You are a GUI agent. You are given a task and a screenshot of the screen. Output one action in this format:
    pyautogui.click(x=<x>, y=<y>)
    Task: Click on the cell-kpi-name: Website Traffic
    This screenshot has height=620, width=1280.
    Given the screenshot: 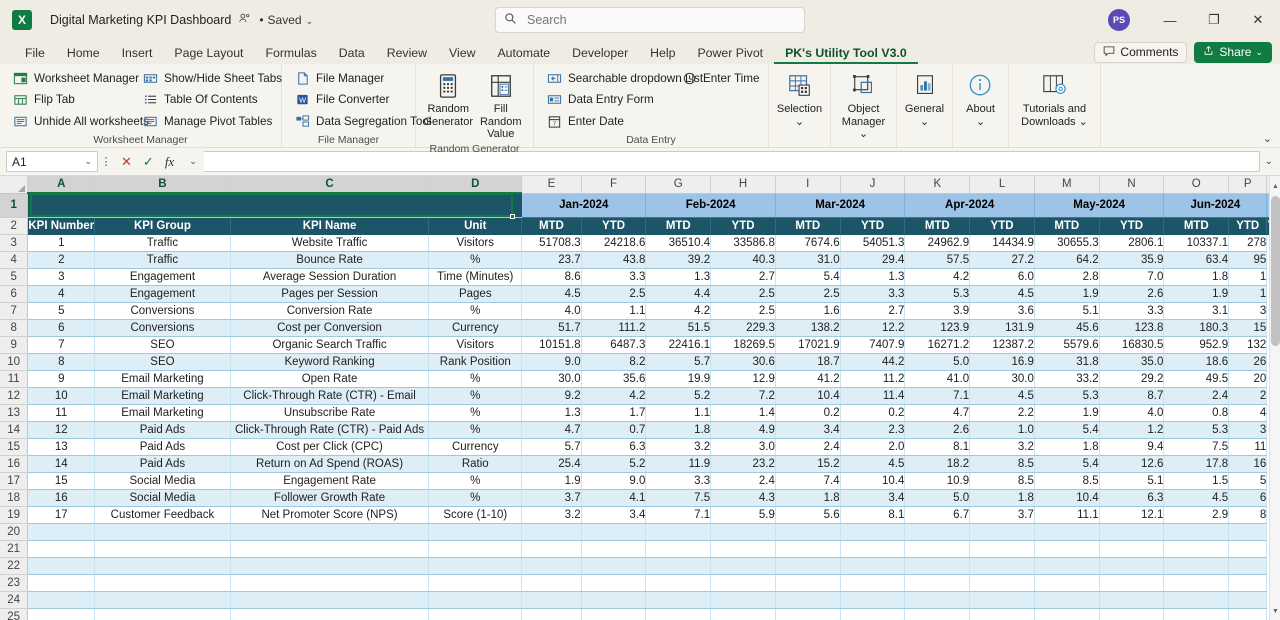 What is the action you would take?
    pyautogui.click(x=330, y=243)
    